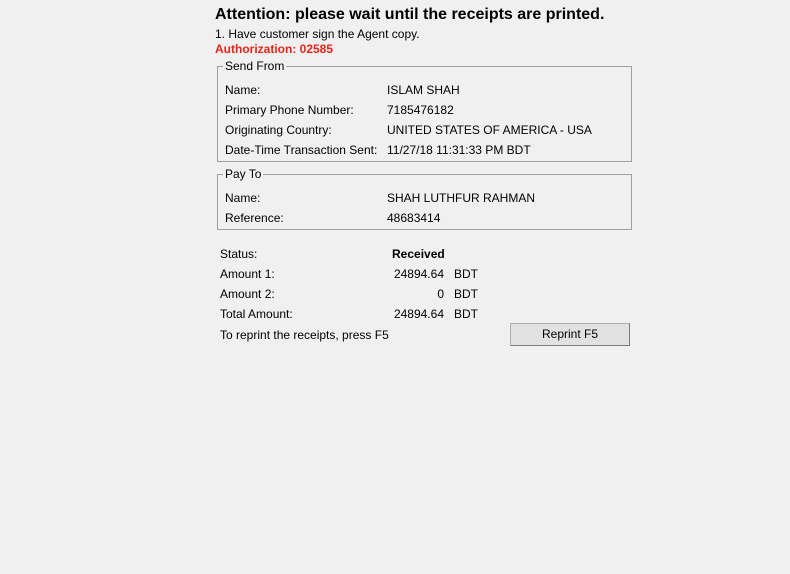 The height and width of the screenshot is (574, 790). Describe the element at coordinates (255, 66) in the screenshot. I see `send-from-legend: Send From` at that location.